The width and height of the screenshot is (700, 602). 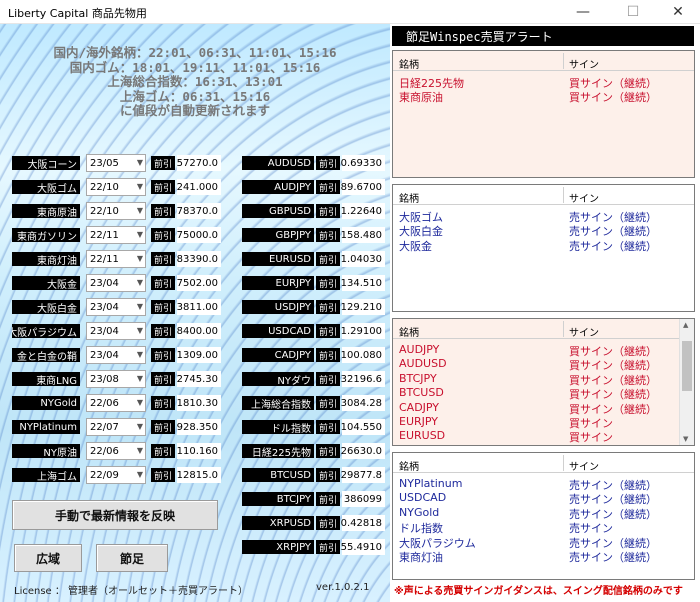 What do you see at coordinates (543, 542) in the screenshot?
I see `list-item: 大阪パラジウム 売サイン（継続）` at bounding box center [543, 542].